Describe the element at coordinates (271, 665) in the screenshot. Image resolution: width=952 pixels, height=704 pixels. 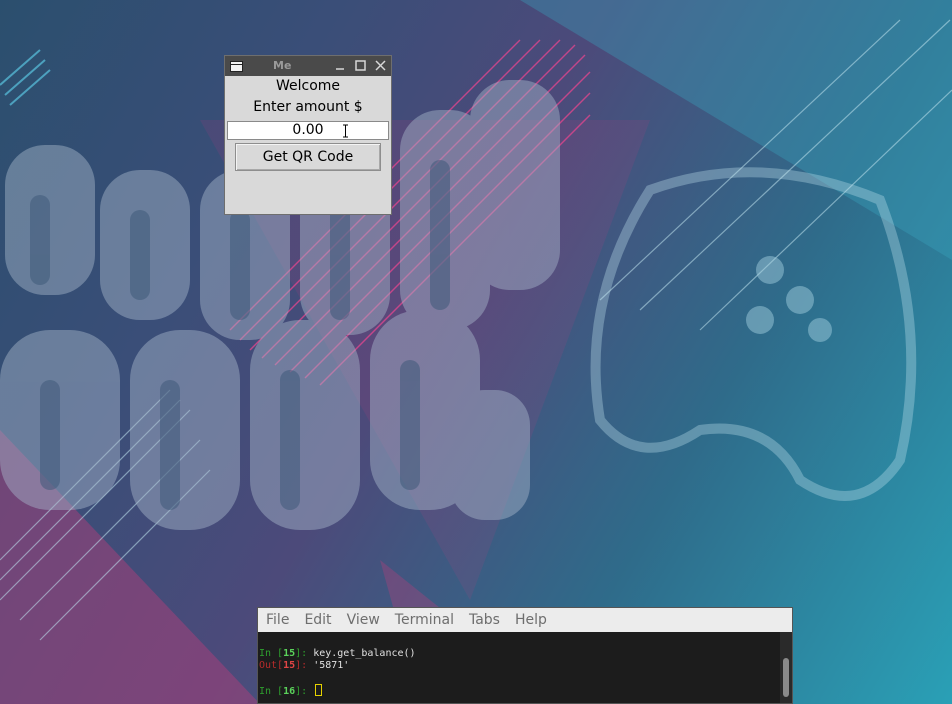
I see `prompt-out-prefix: Out[` at that location.